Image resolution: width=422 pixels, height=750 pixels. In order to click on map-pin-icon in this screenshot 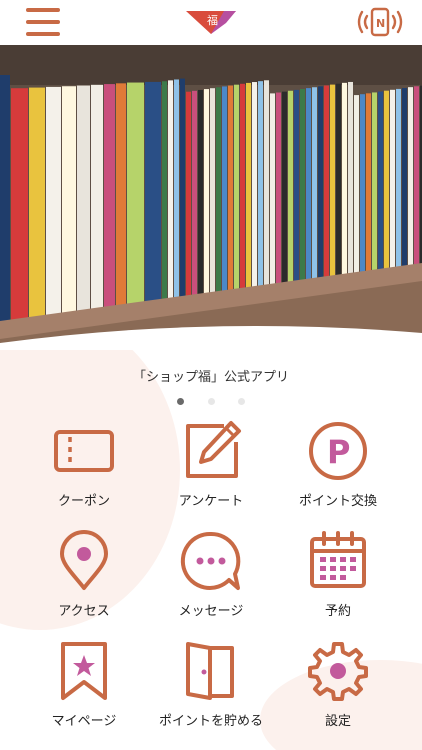, I will do `click(84, 560)`.